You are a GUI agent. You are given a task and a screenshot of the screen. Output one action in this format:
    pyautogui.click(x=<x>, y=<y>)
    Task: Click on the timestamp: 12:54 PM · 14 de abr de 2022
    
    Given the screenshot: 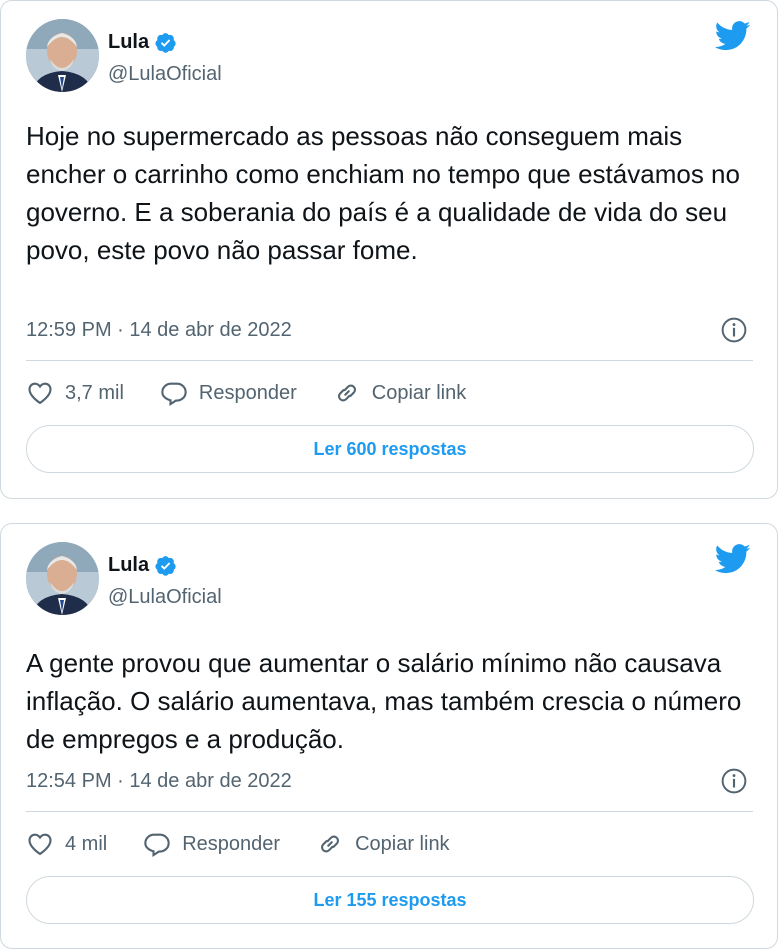 What is the action you would take?
    pyautogui.click(x=159, y=781)
    